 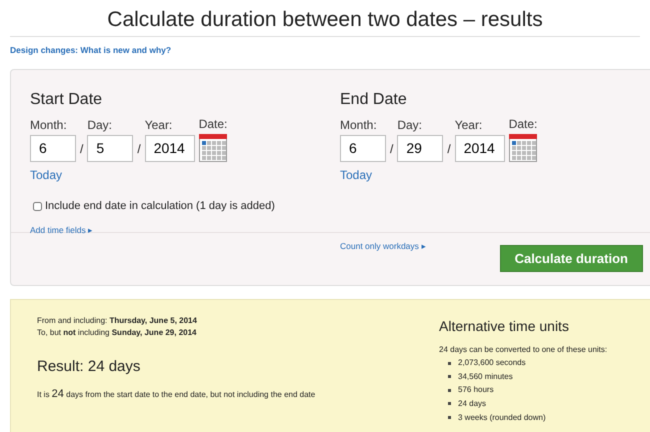 What do you see at coordinates (37, 206) in the screenshot?
I see `checkbox` at bounding box center [37, 206].